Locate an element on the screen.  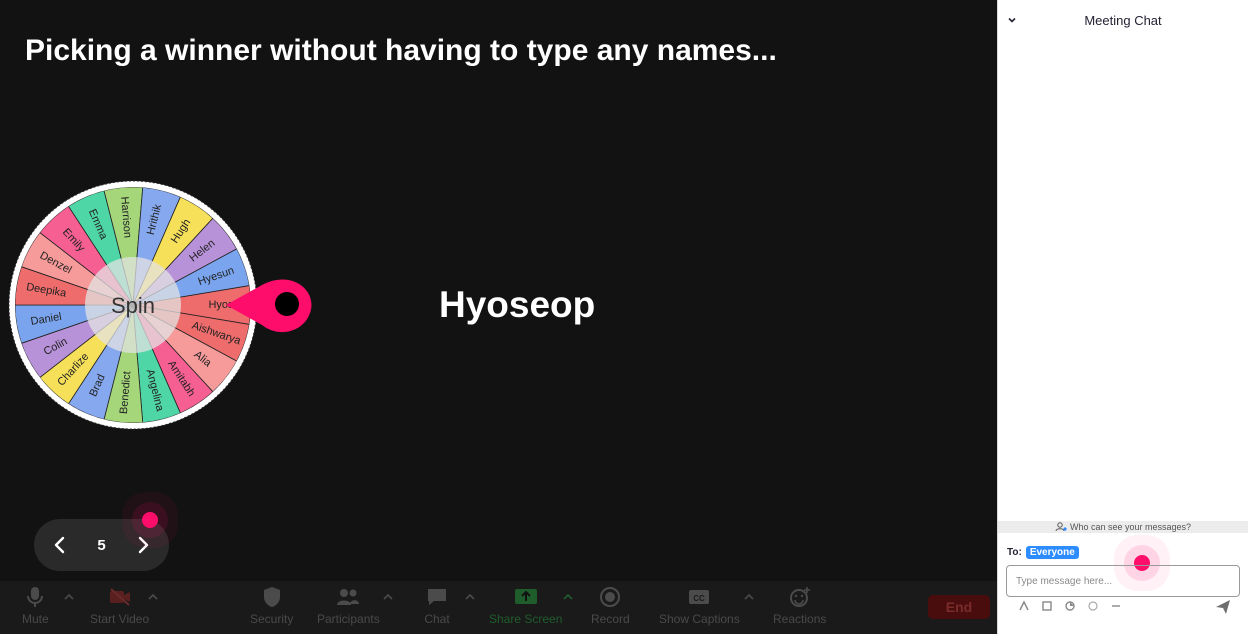
user-visibility-icon is located at coordinates (1061, 527).